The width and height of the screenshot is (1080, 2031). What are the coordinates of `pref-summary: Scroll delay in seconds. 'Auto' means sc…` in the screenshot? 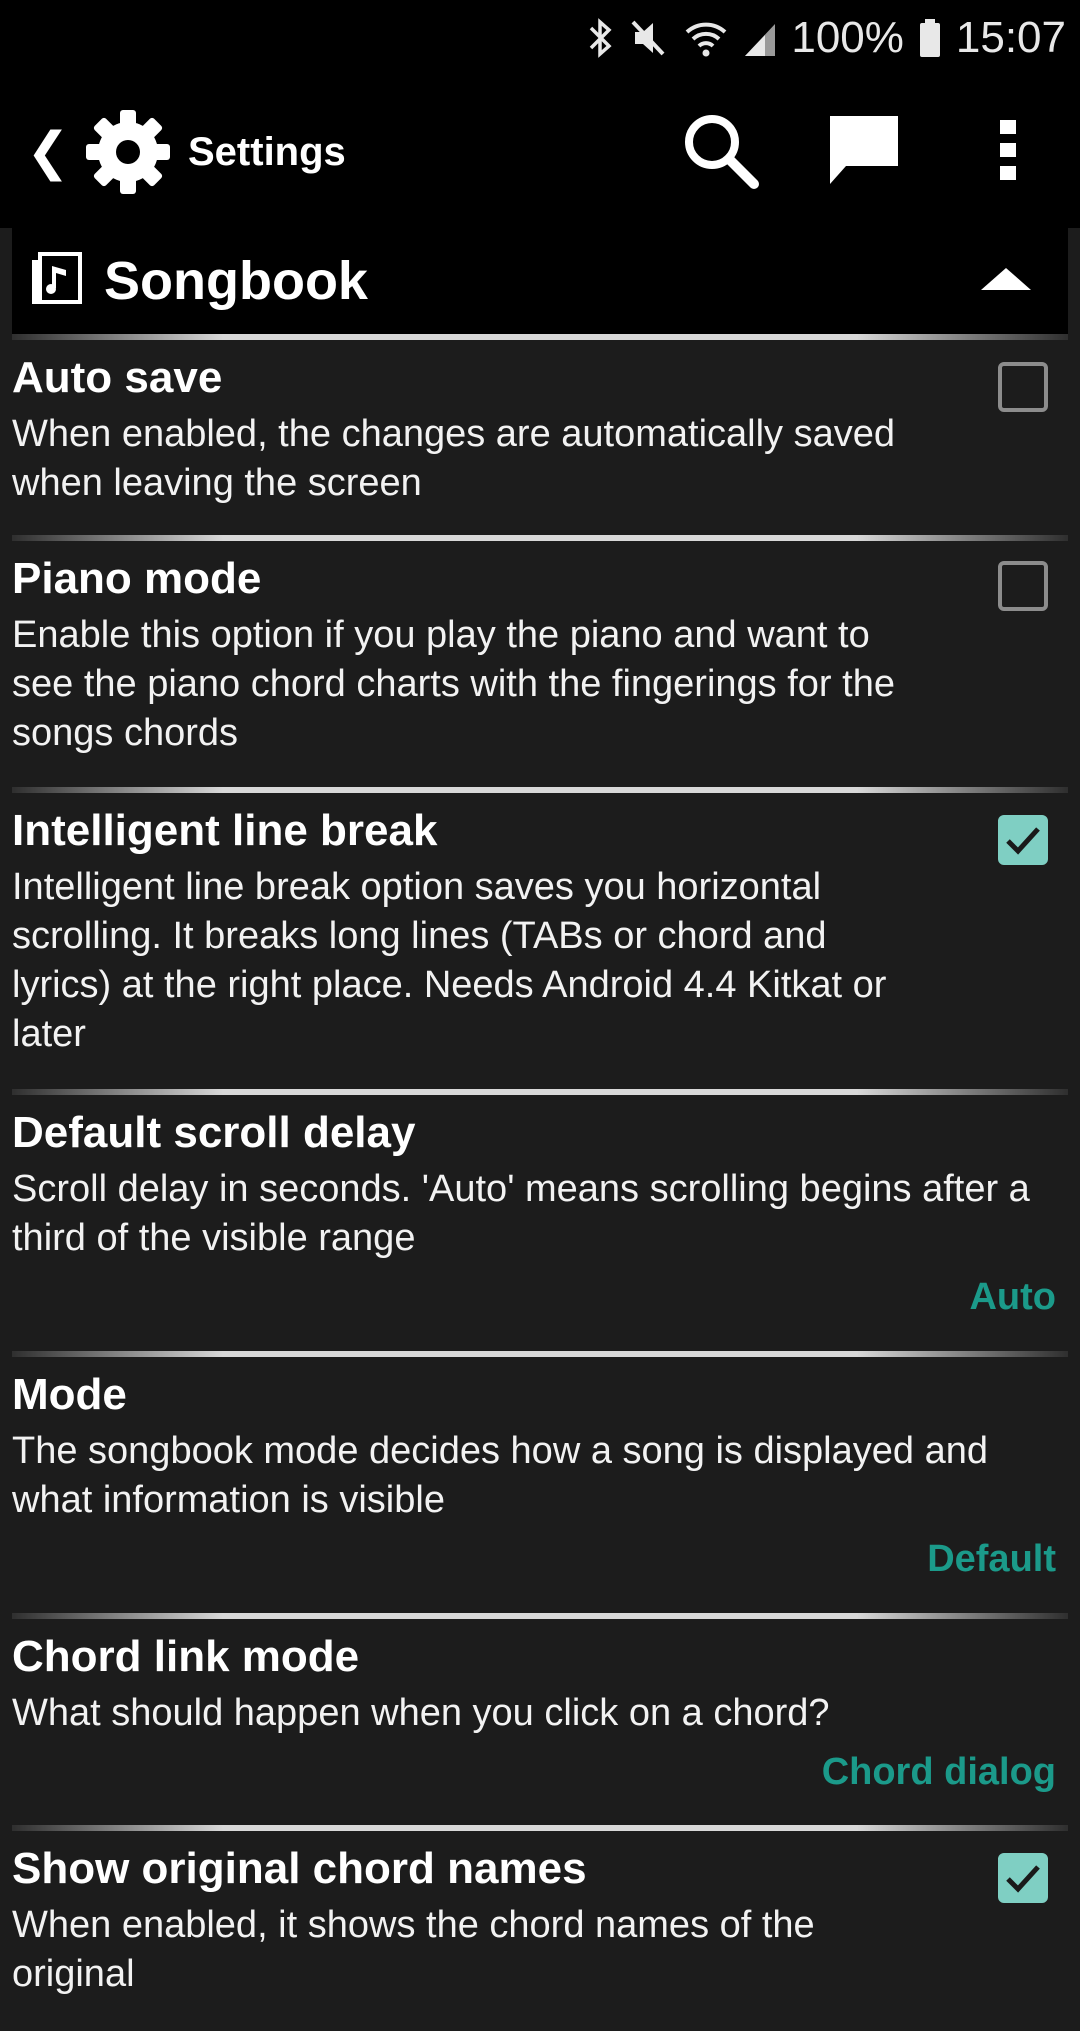 It's located at (521, 1213).